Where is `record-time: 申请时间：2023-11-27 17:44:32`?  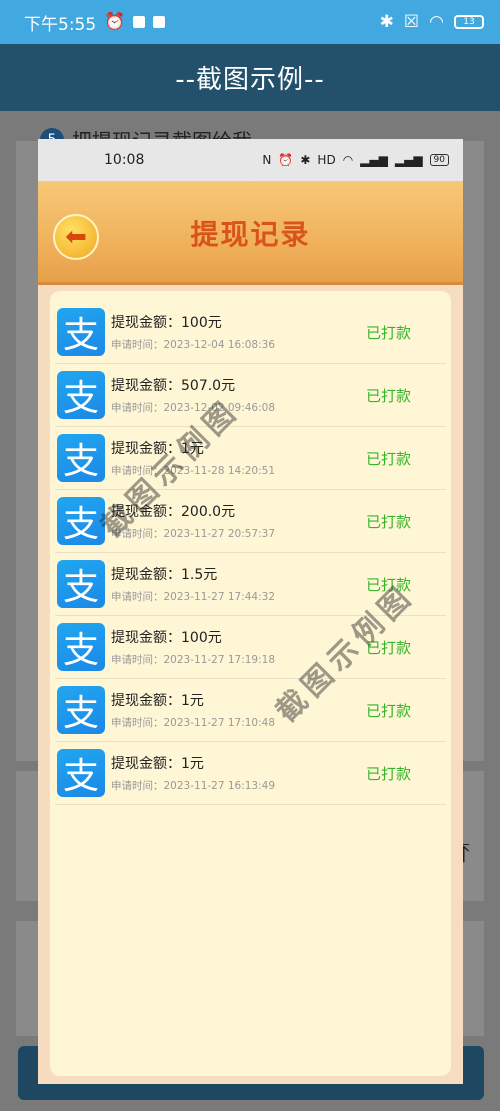 record-time: 申请时间：2023-11-27 17:44:32 is located at coordinates (193, 597).